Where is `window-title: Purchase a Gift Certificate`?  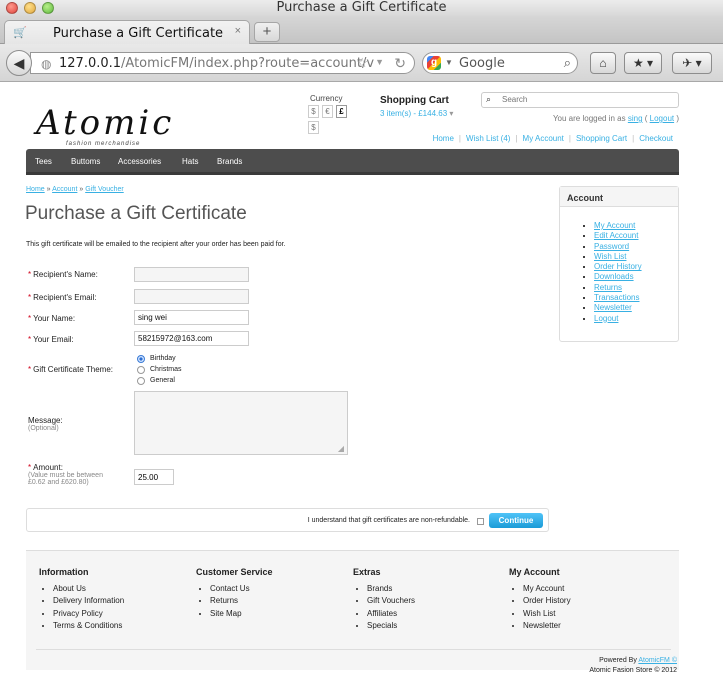
window-title: Purchase a Gift Certificate is located at coordinates (361, 7).